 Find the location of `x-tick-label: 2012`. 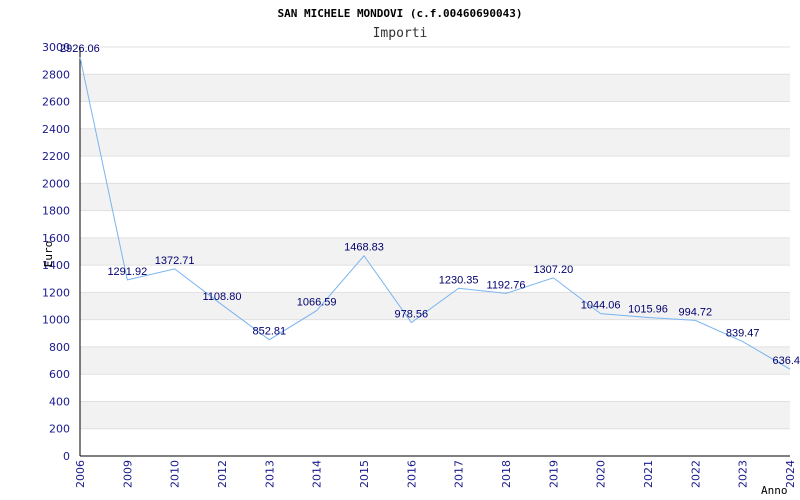

x-tick-label: 2012 is located at coordinates (222, 474).